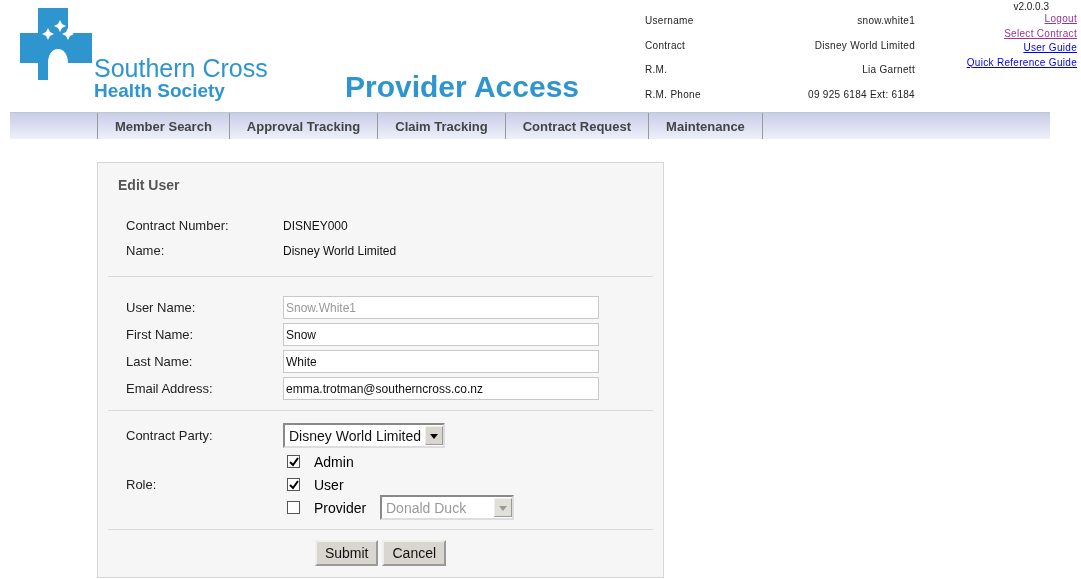 Image resolution: width=1081 pixels, height=579 pixels. What do you see at coordinates (888, 70) in the screenshot?
I see `info-value: Lia Garnett` at bounding box center [888, 70].